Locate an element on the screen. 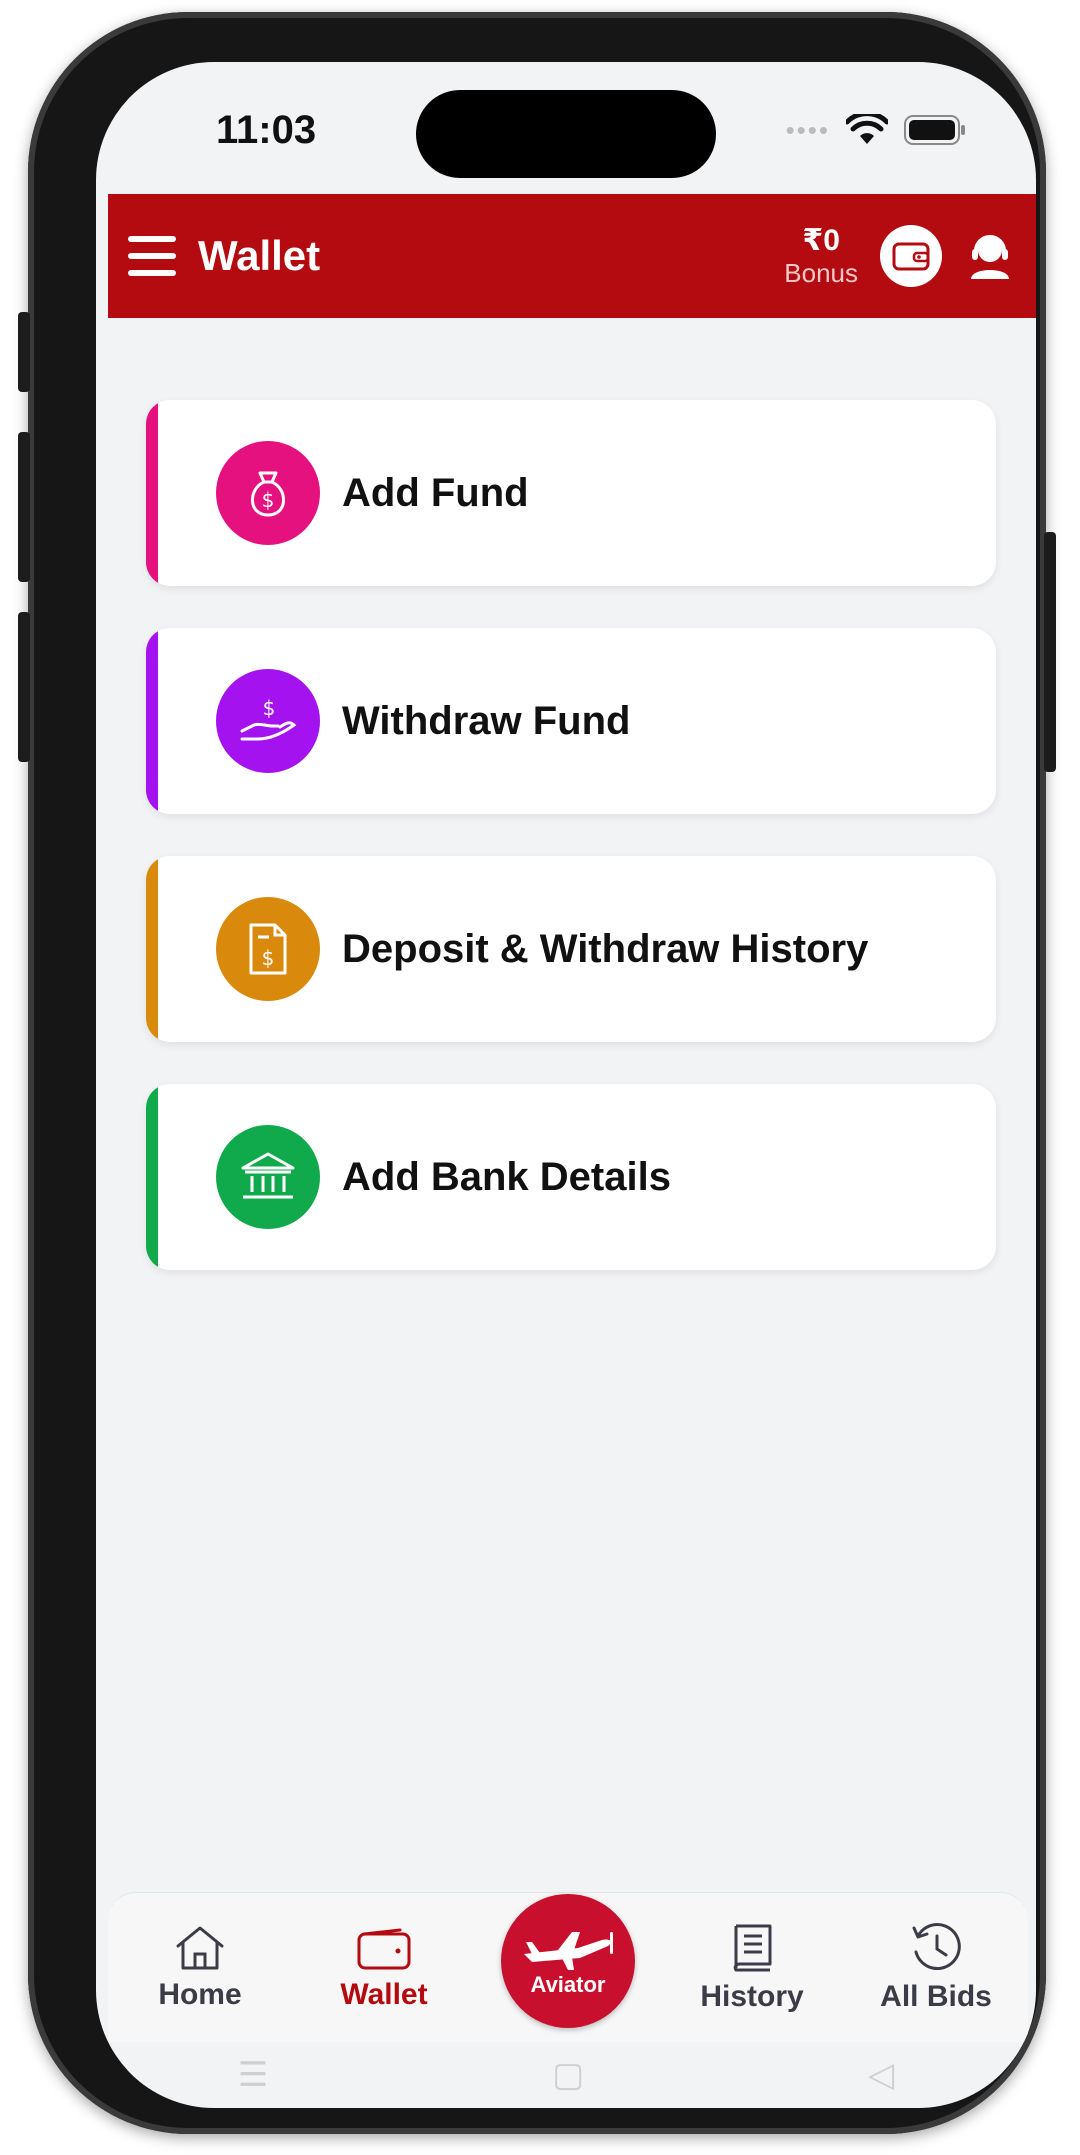 The width and height of the screenshot is (1080, 2155). nav-home: Home is located at coordinates (200, 1968).